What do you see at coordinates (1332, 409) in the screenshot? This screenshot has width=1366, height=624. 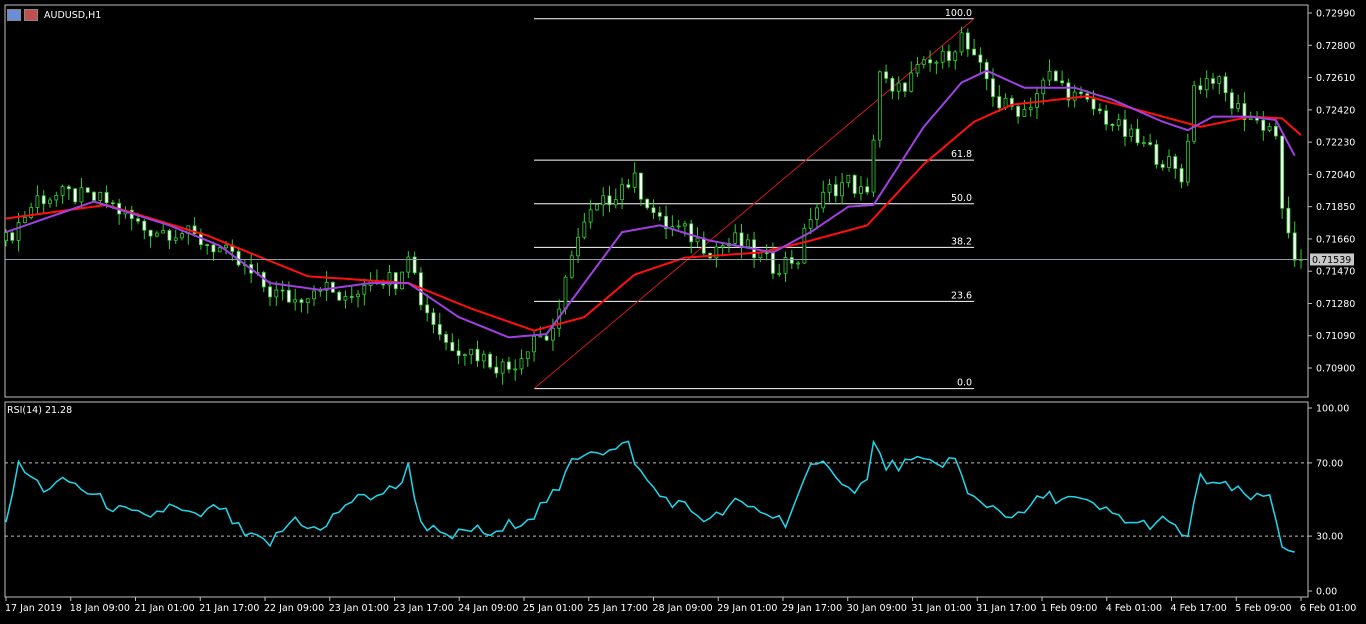 I see `rsi-tick-label: 100.00` at bounding box center [1332, 409].